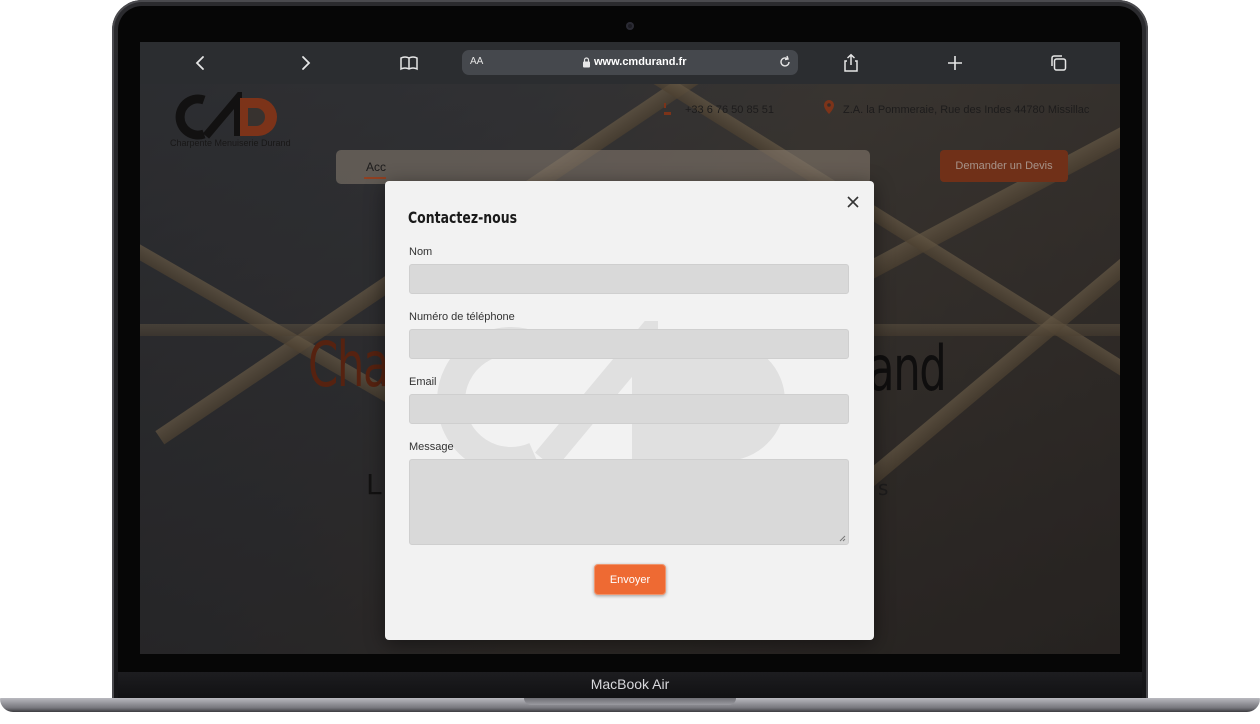  I want to click on laptop-notch, so click(630, 701).